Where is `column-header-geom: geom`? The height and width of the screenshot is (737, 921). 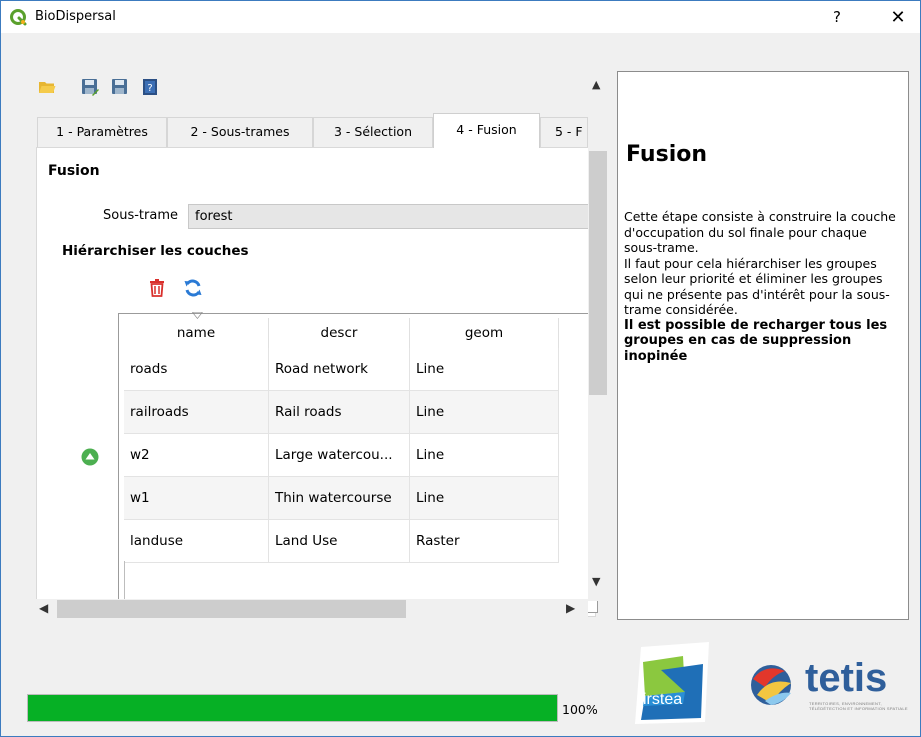 column-header-geom: geom is located at coordinates (484, 333).